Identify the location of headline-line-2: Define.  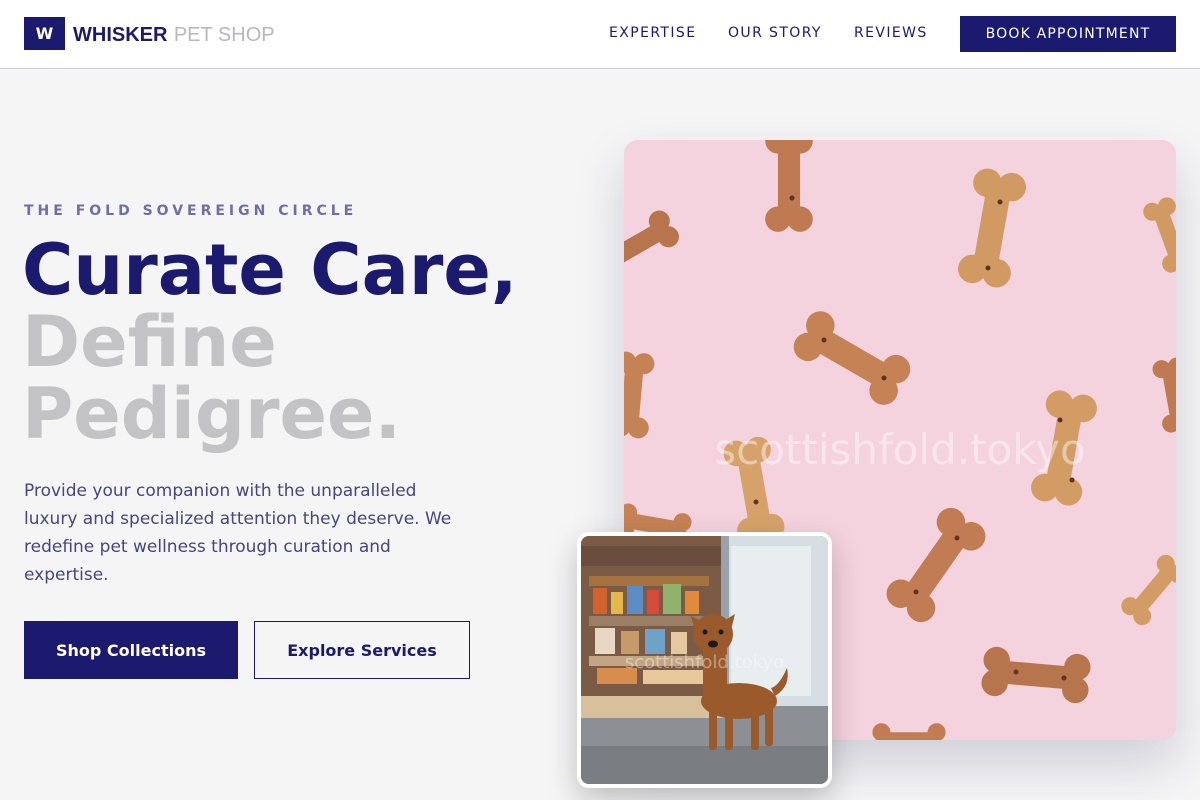
(149, 342).